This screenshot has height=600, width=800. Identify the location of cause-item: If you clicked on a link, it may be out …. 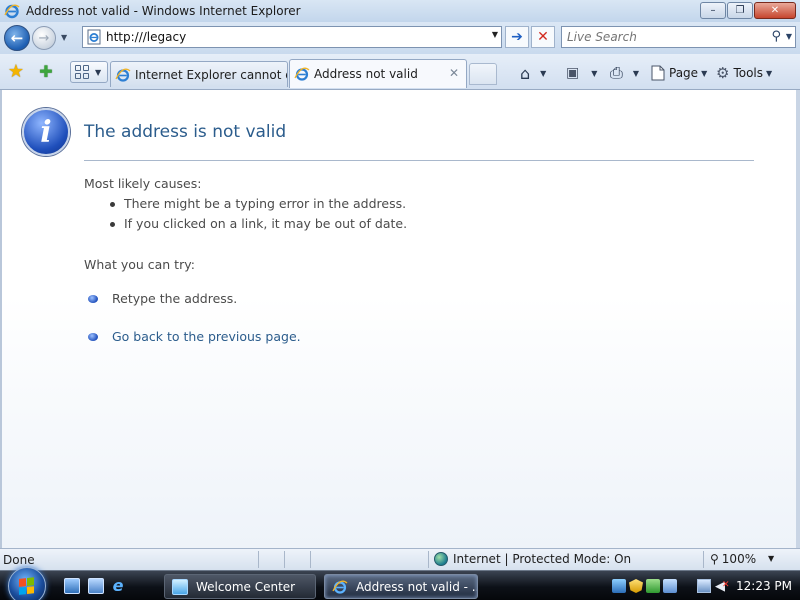
(256, 226).